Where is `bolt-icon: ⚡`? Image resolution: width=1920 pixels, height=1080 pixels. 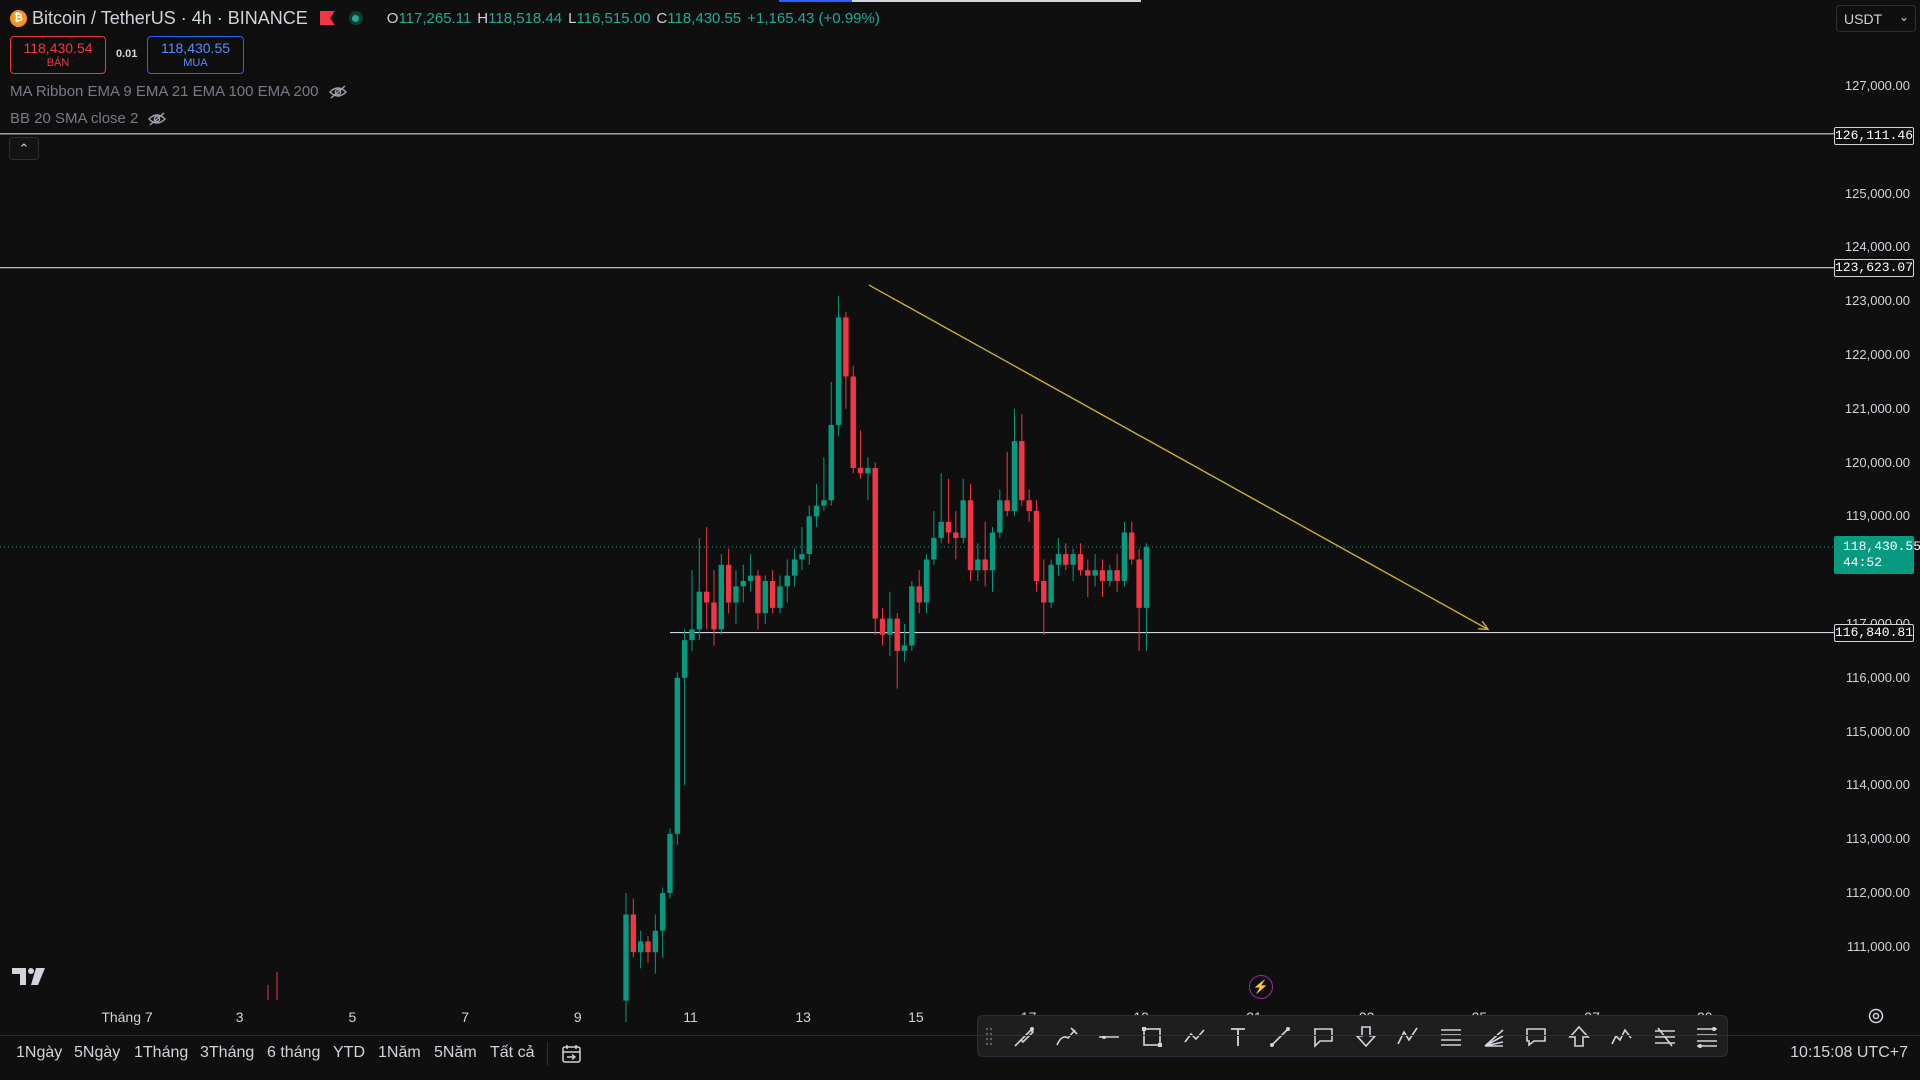 bolt-icon: ⚡ is located at coordinates (1261, 987).